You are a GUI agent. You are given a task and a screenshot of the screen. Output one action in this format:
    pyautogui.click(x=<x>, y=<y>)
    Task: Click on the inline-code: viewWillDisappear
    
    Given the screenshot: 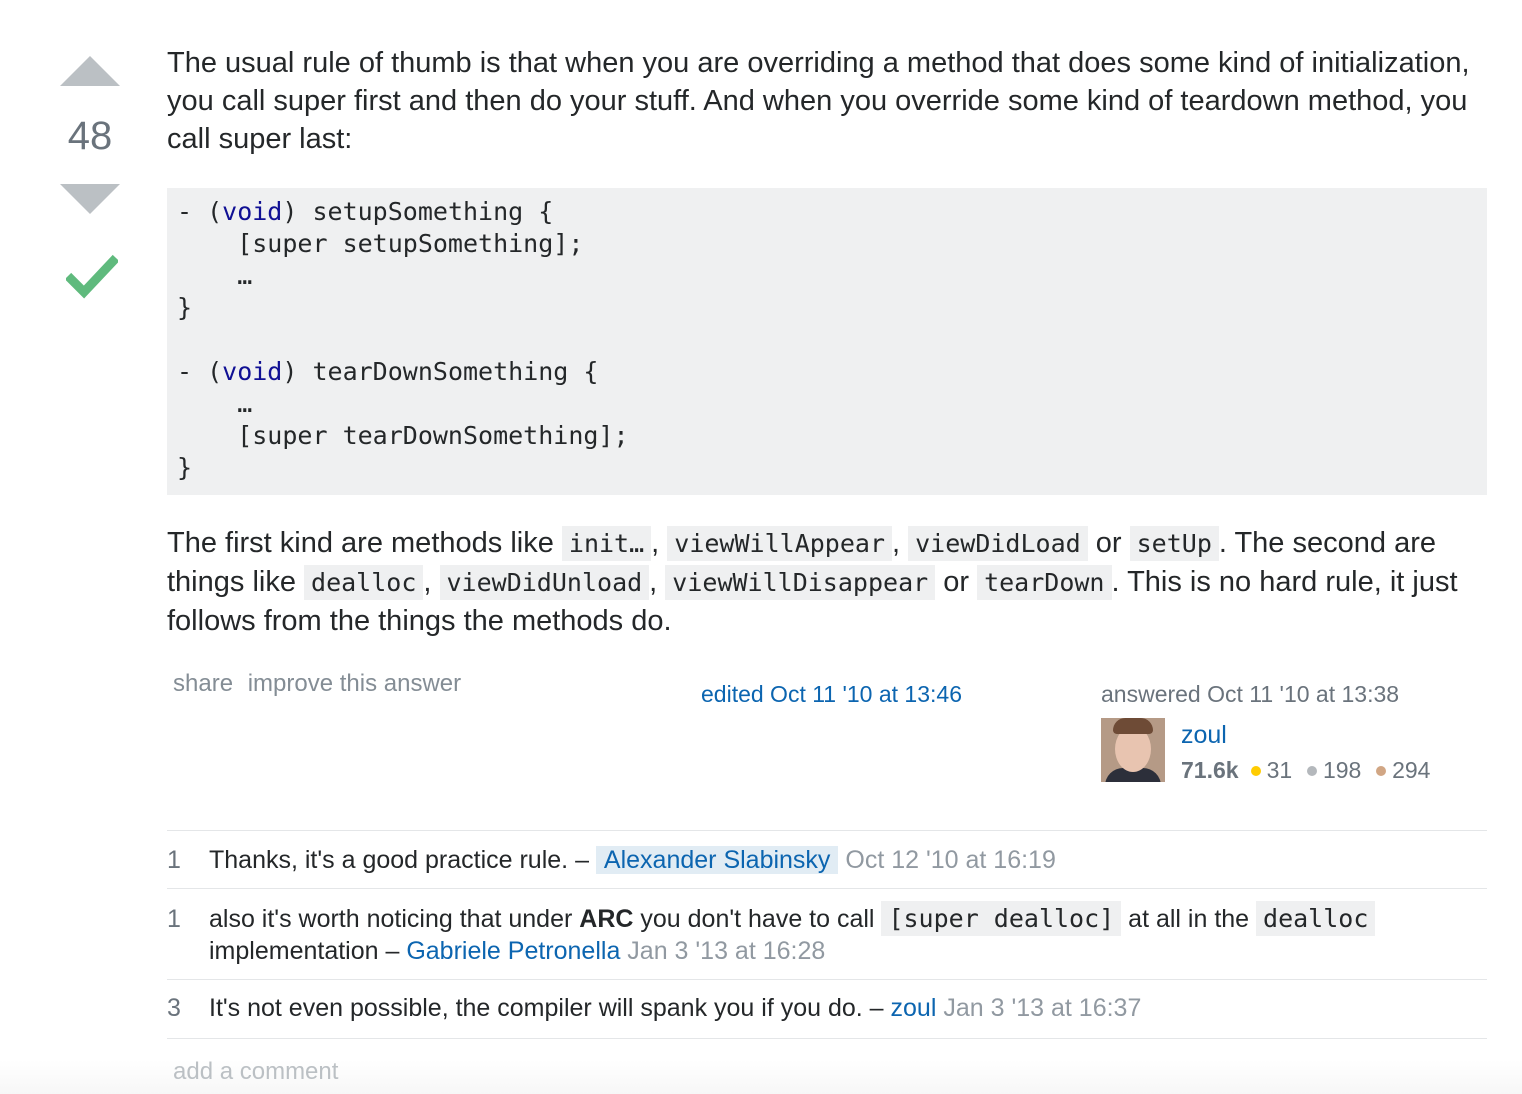 What is the action you would take?
    pyautogui.click(x=800, y=582)
    